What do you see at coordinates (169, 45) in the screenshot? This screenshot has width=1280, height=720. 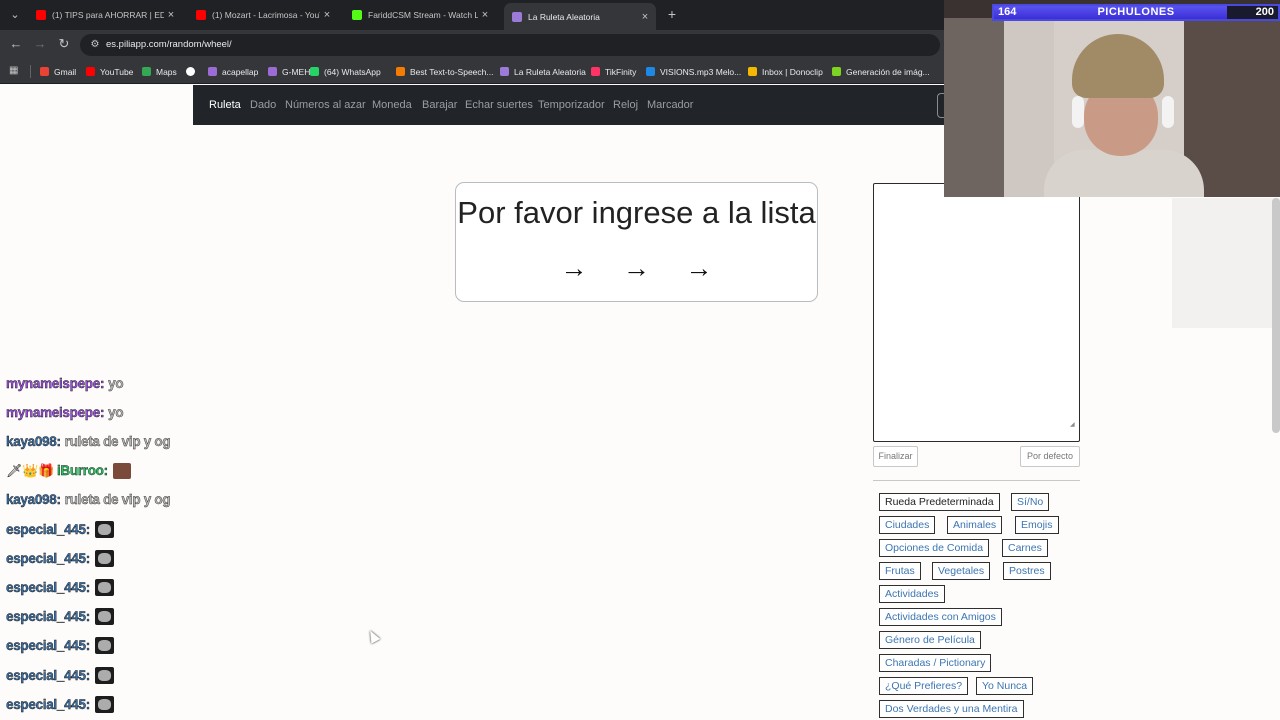 I see `url-text: es.piliapp.com/random/wheel/` at bounding box center [169, 45].